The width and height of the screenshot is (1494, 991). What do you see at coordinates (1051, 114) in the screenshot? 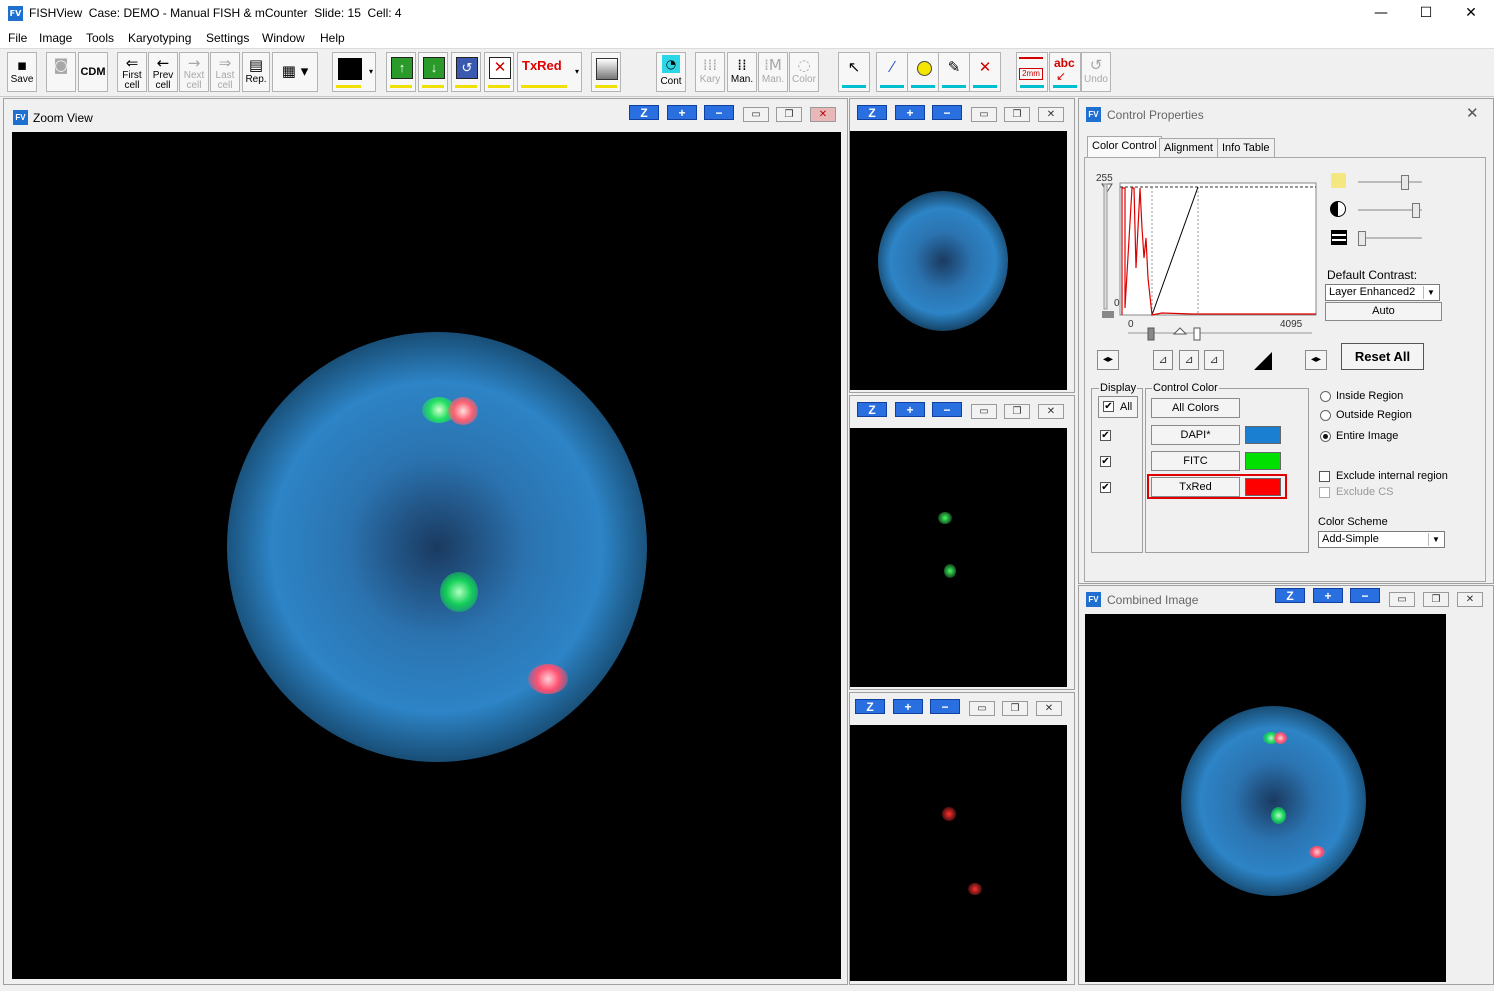
I see `dapi-close-button: ✕` at bounding box center [1051, 114].